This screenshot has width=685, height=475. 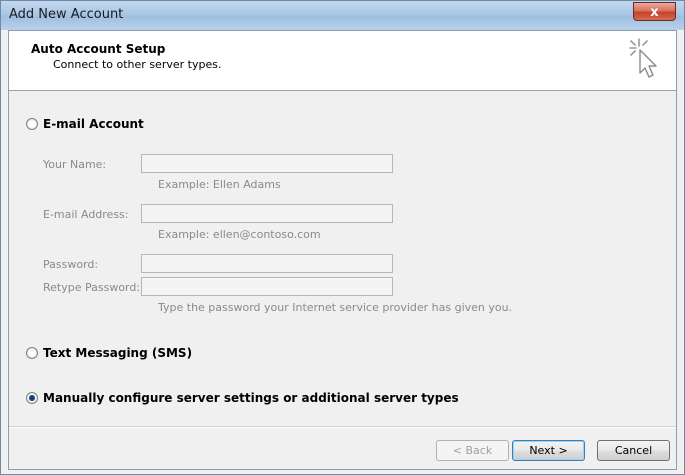 What do you see at coordinates (342, 427) in the screenshot?
I see `footer-separator` at bounding box center [342, 427].